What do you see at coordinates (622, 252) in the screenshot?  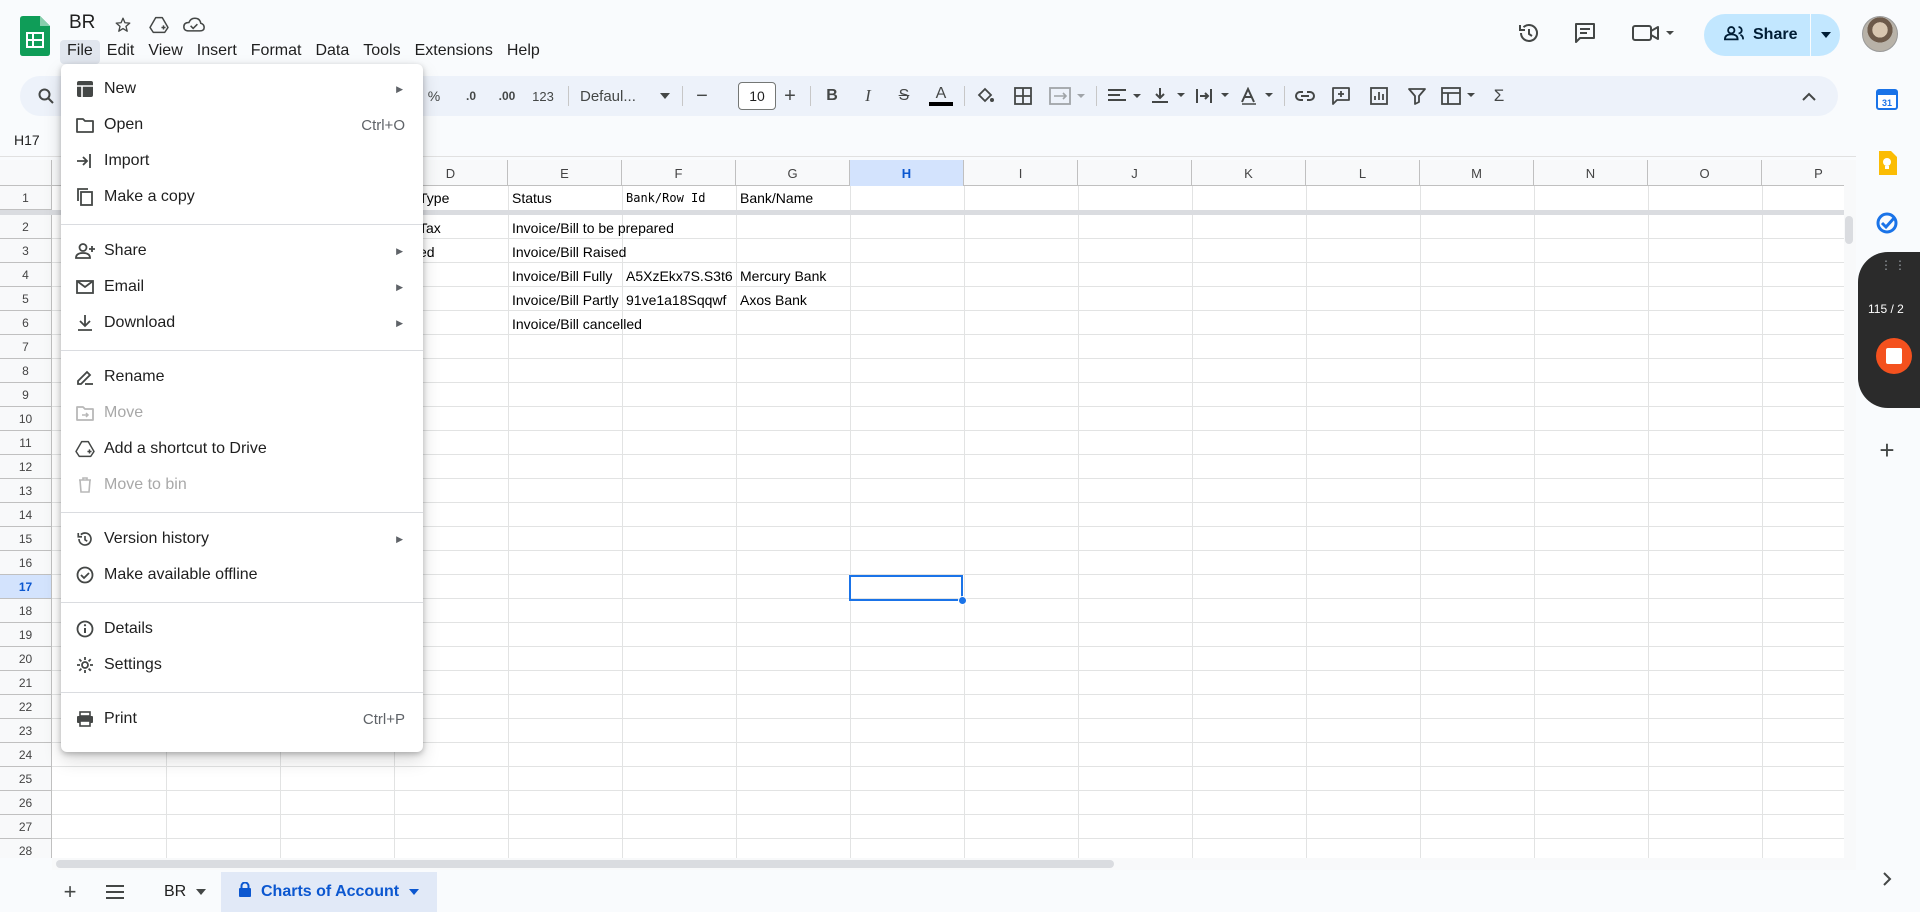 I see `cell-e3: Invoice/Bill Raised` at bounding box center [622, 252].